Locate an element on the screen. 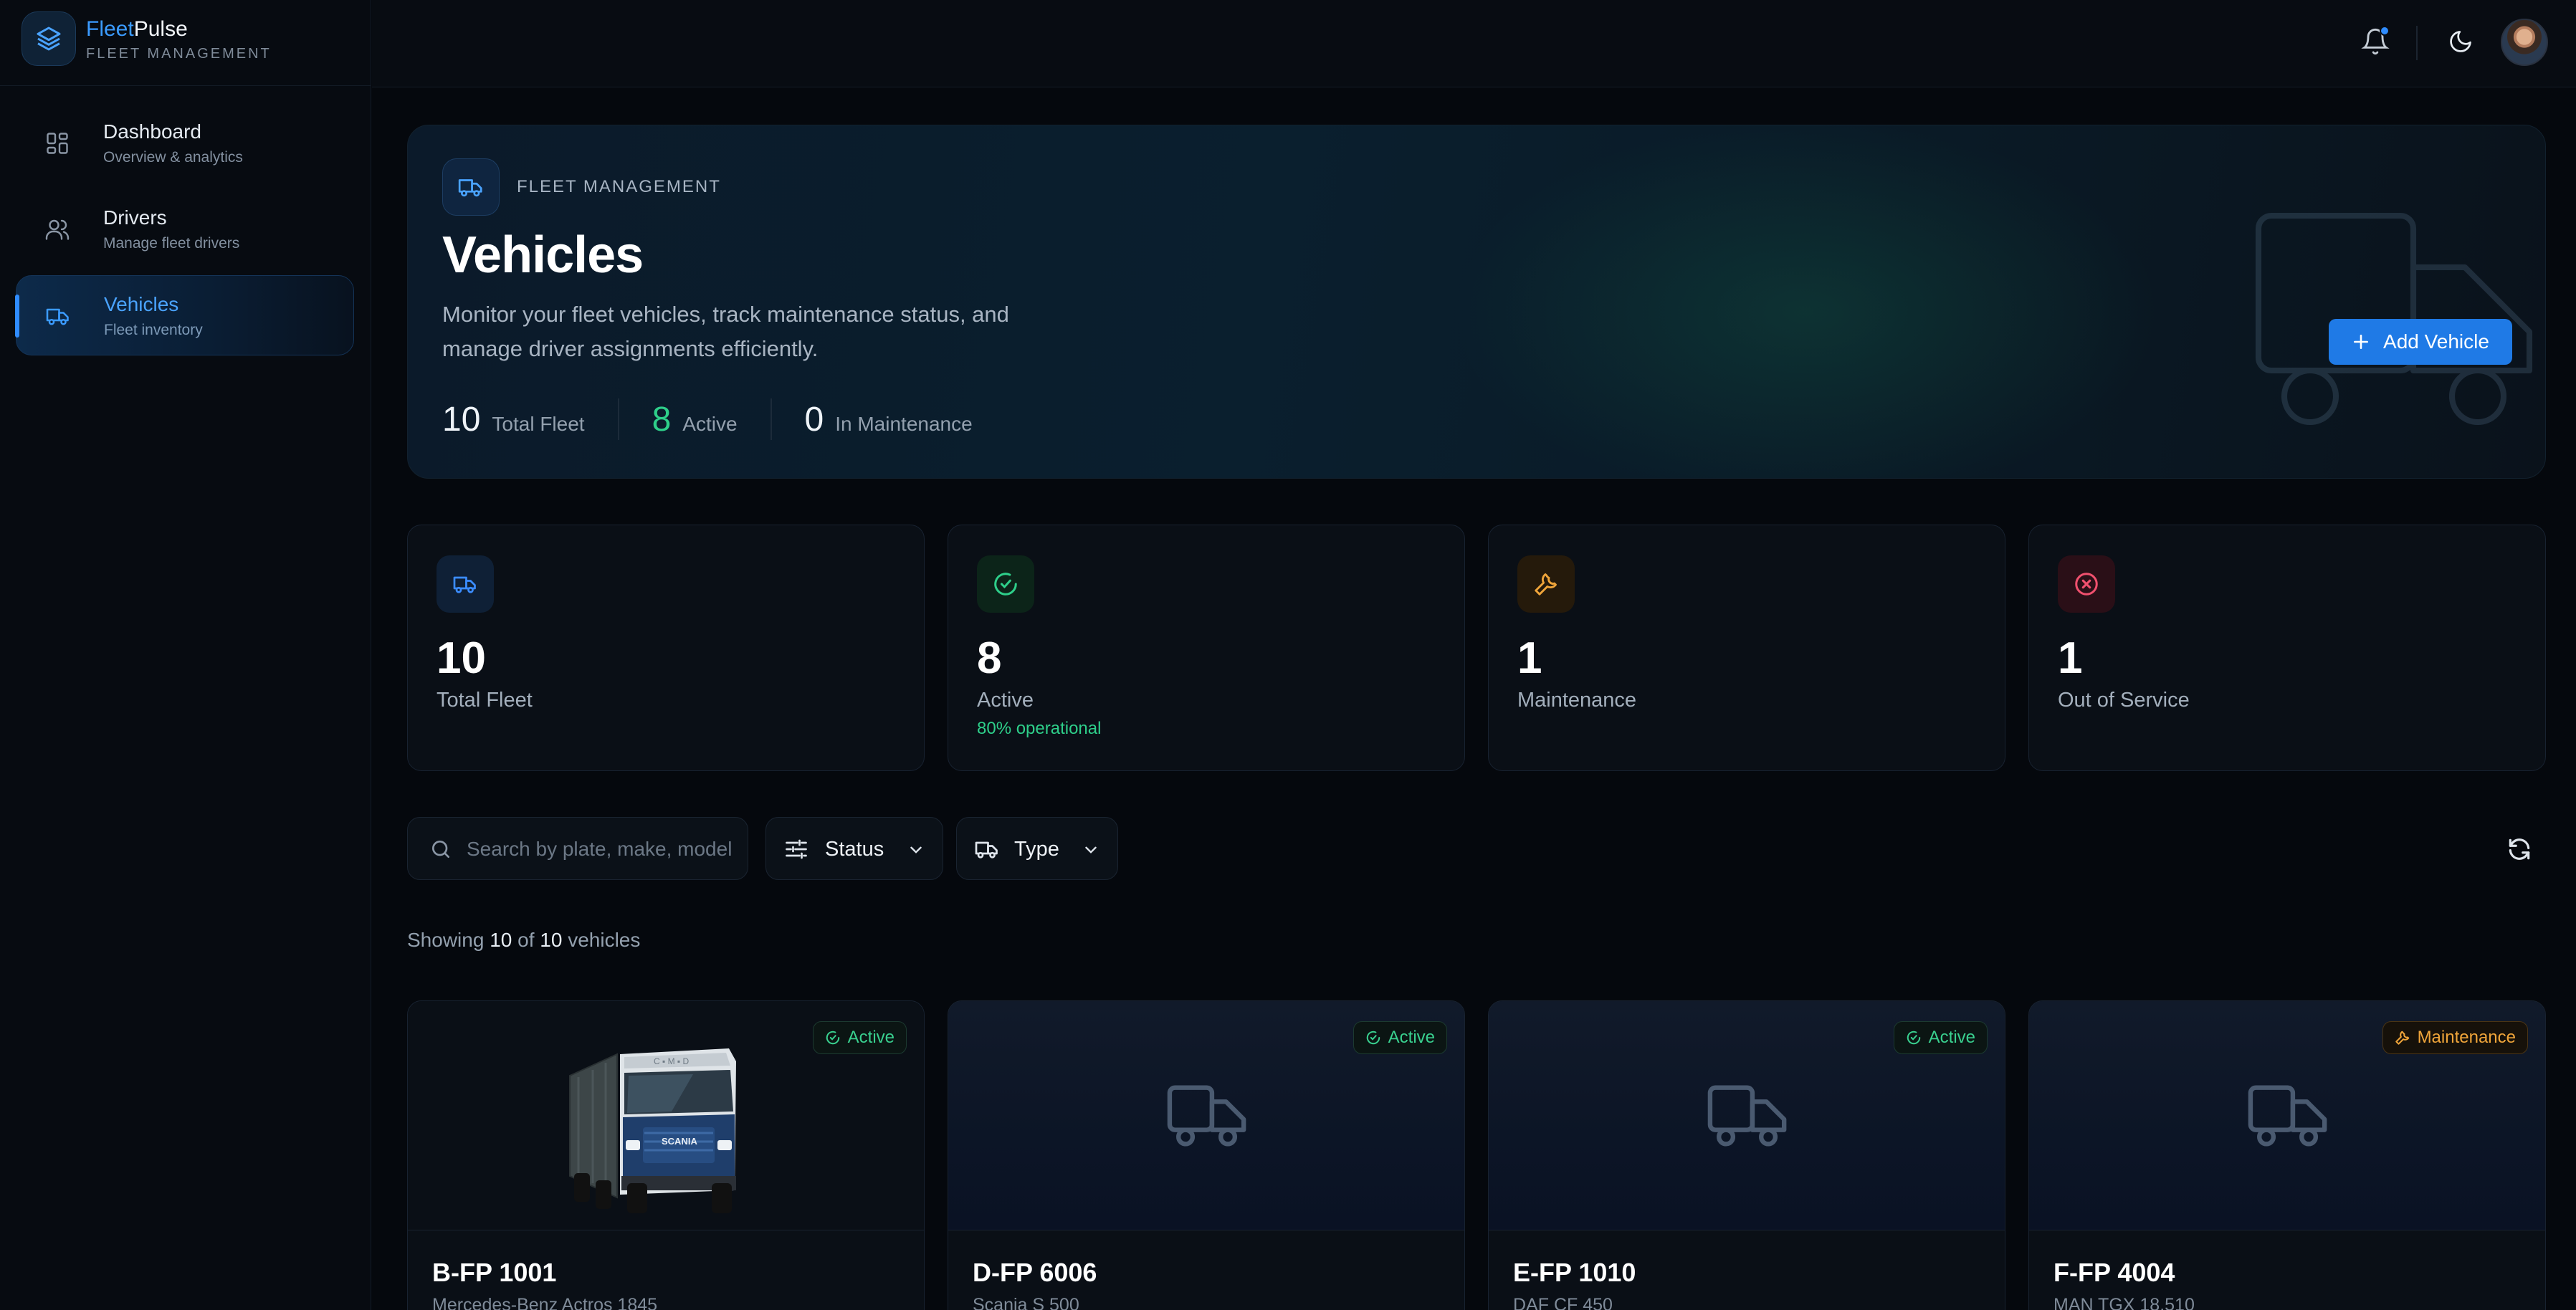 The image size is (2576, 1310). vehicle-card: Active D-FP 6006 Scania S 500 is located at coordinates (1206, 1155).